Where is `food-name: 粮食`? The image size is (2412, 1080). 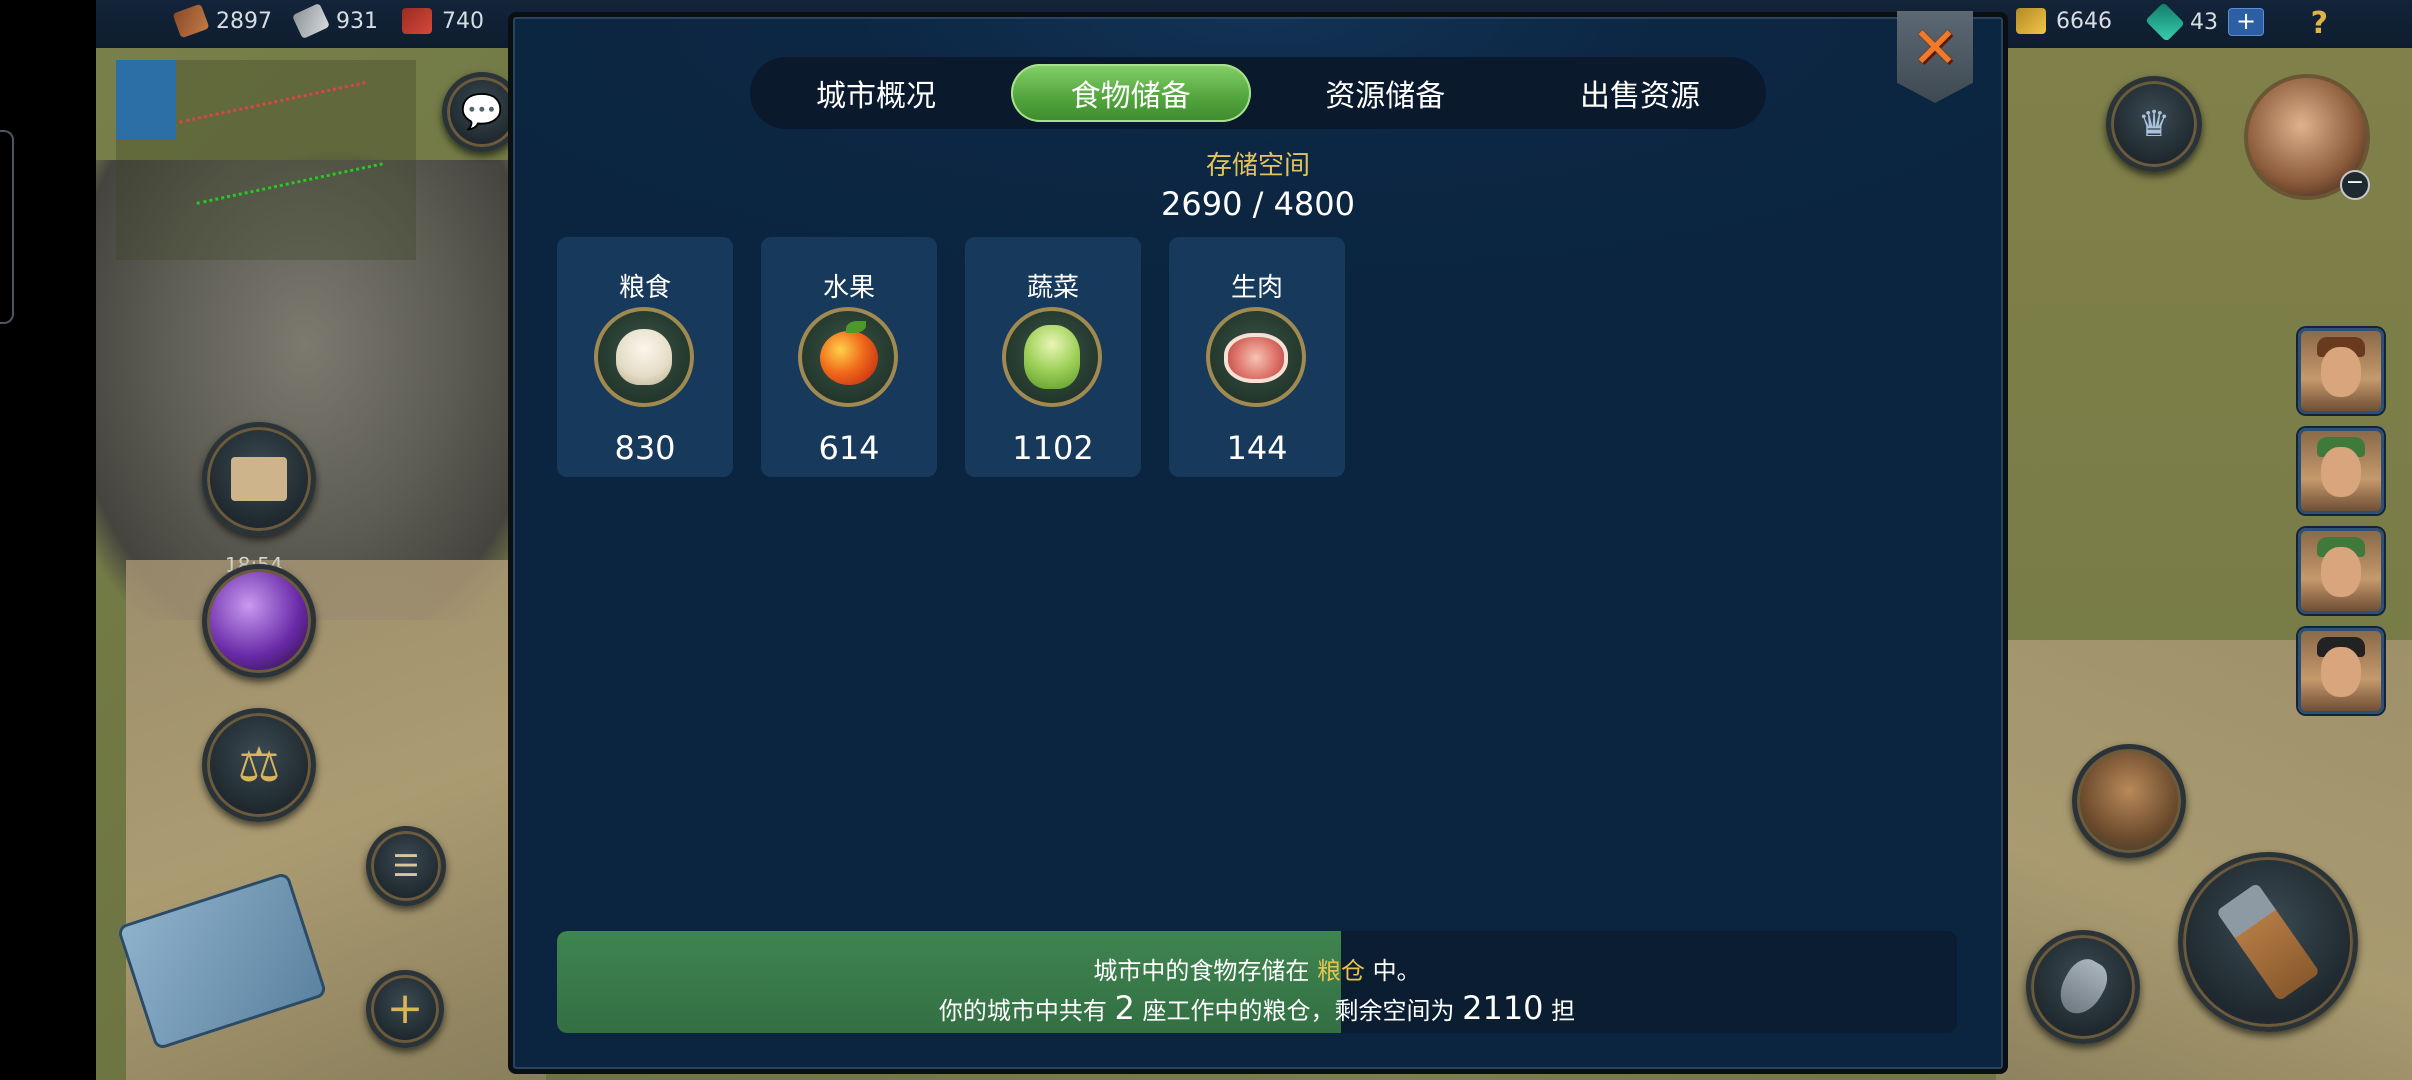 food-name: 粮食 is located at coordinates (644, 288).